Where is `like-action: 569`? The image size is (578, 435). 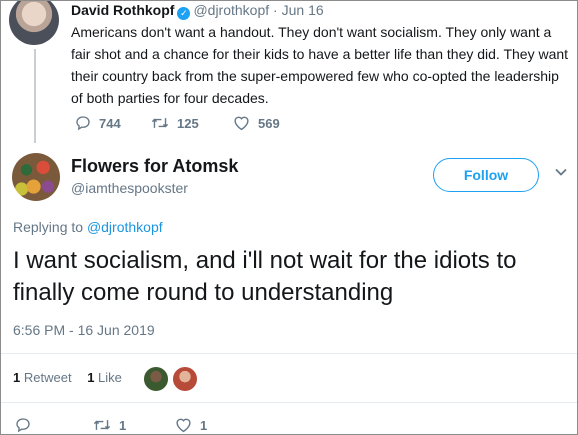 like-action: 569 is located at coordinates (256, 123).